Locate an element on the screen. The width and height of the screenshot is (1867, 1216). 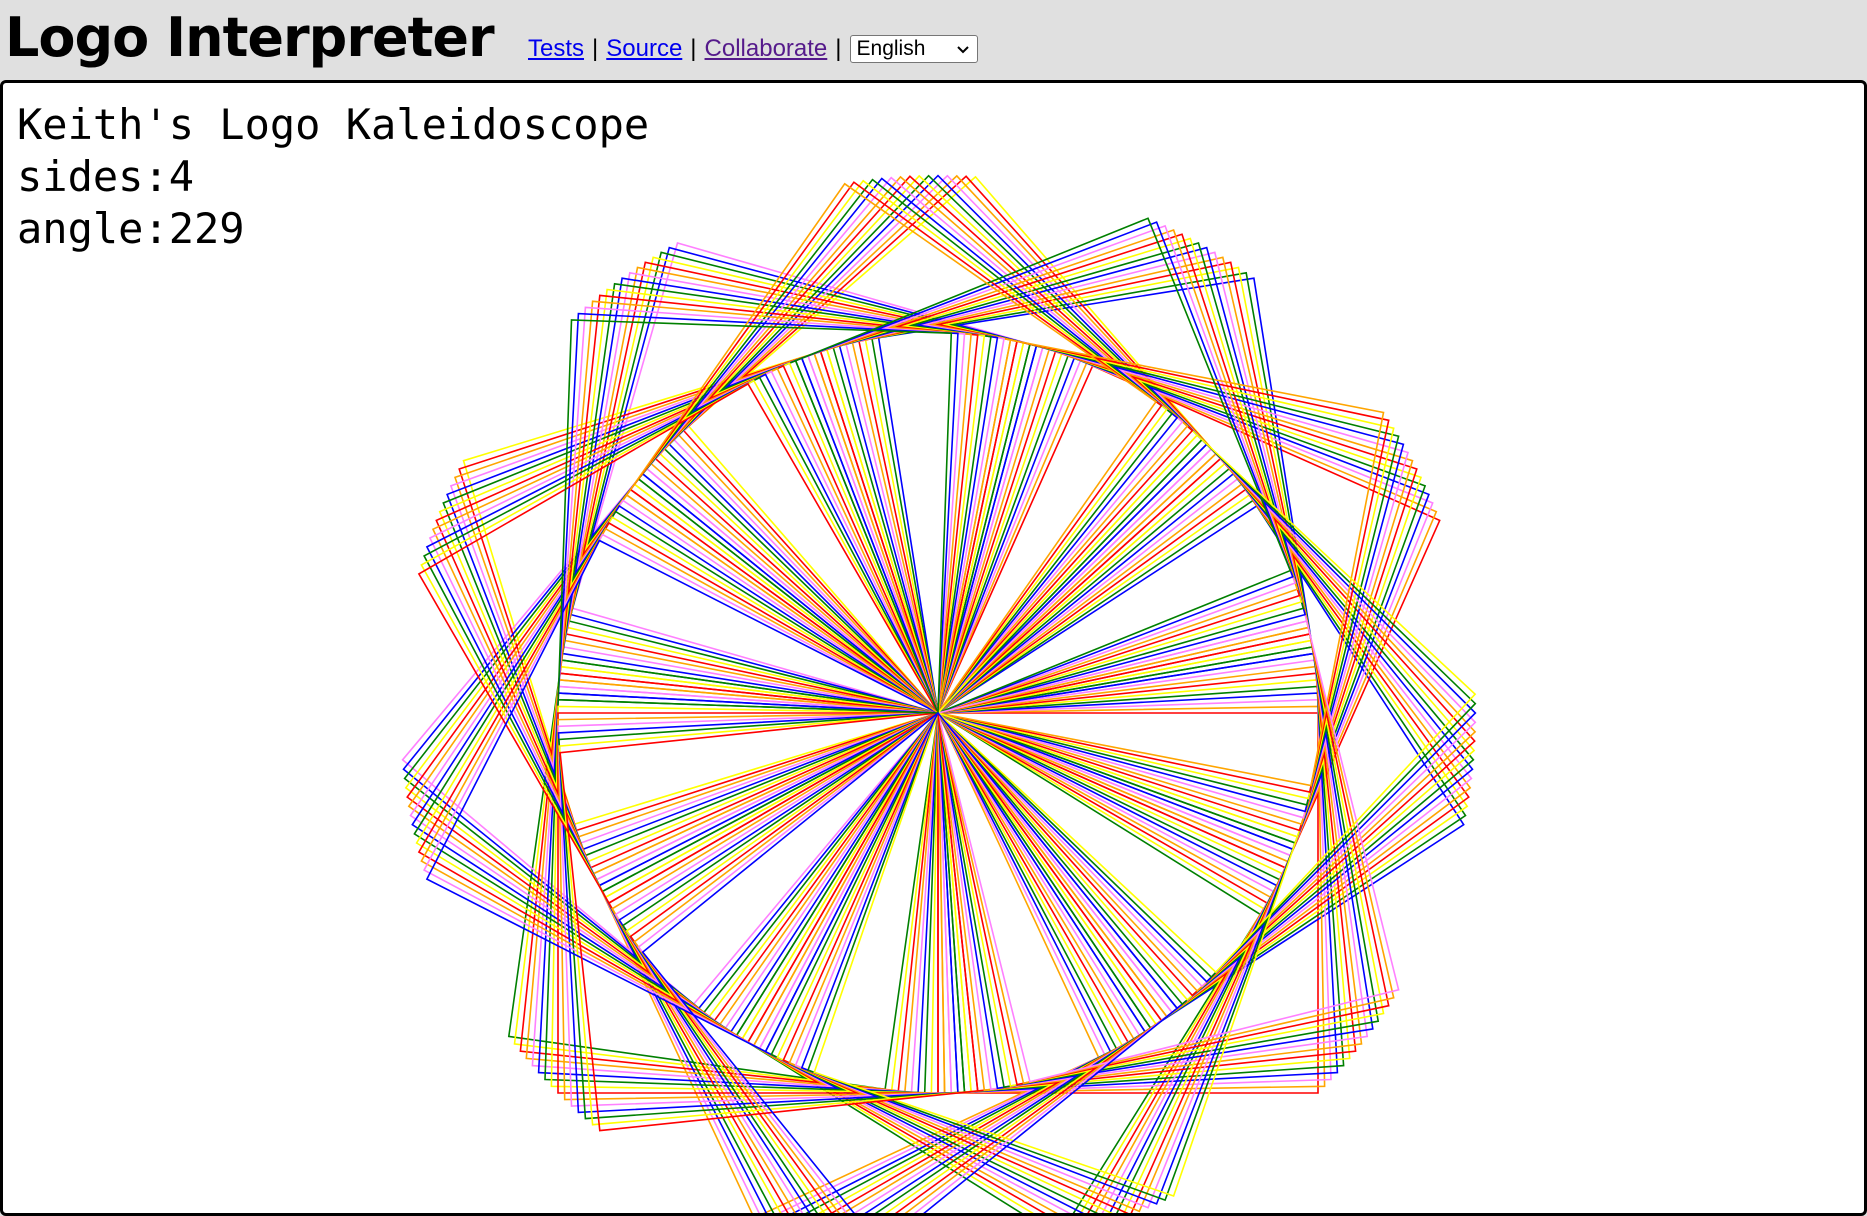
source-link: Source is located at coordinates (644, 49).